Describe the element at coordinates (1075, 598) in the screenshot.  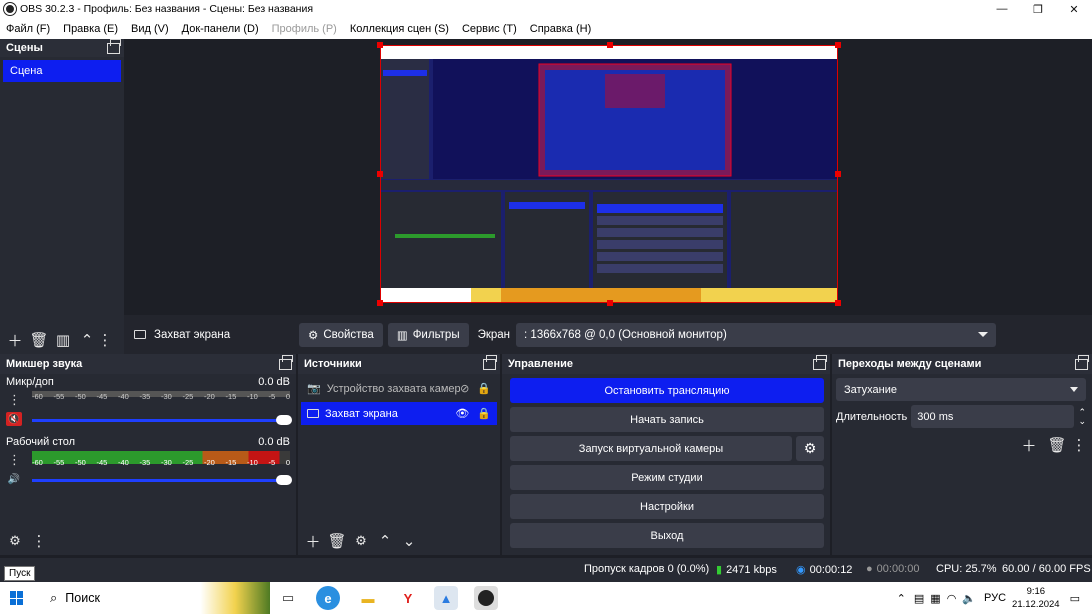
I see `notifications-icon: ▭` at that location.